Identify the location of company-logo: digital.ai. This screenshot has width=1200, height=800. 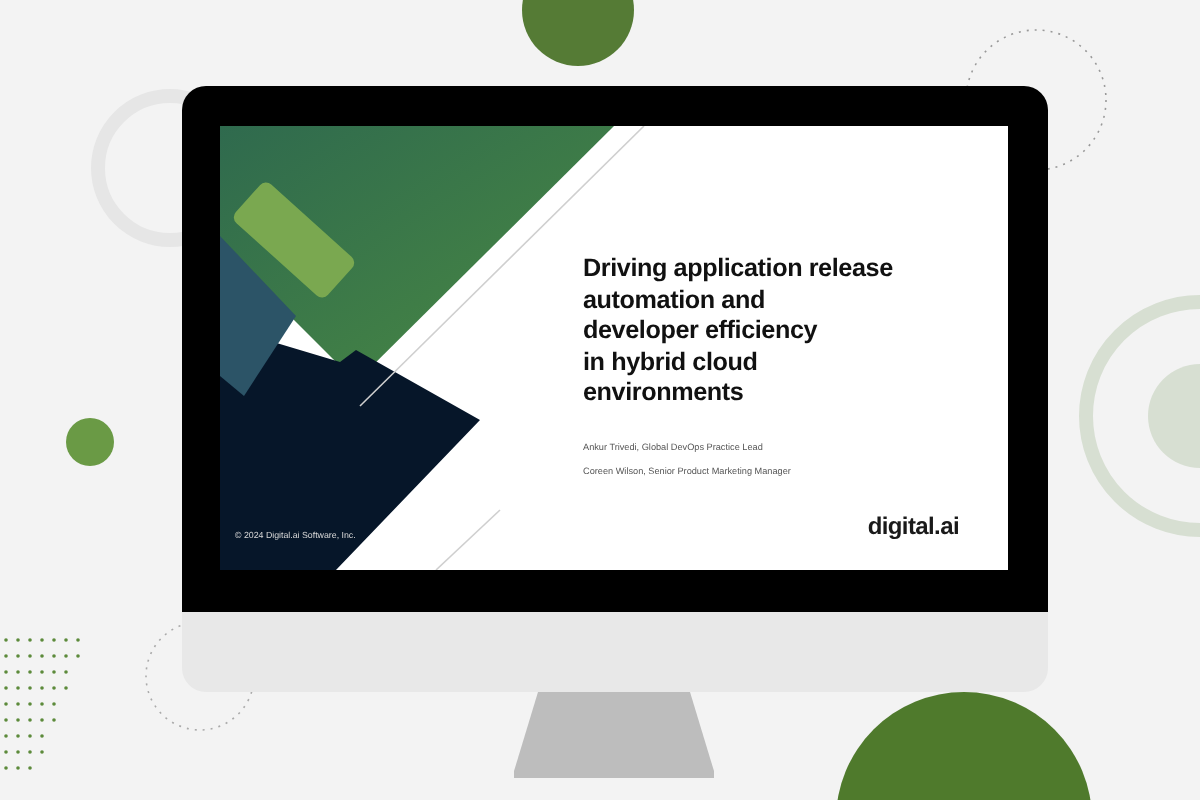
(913, 525).